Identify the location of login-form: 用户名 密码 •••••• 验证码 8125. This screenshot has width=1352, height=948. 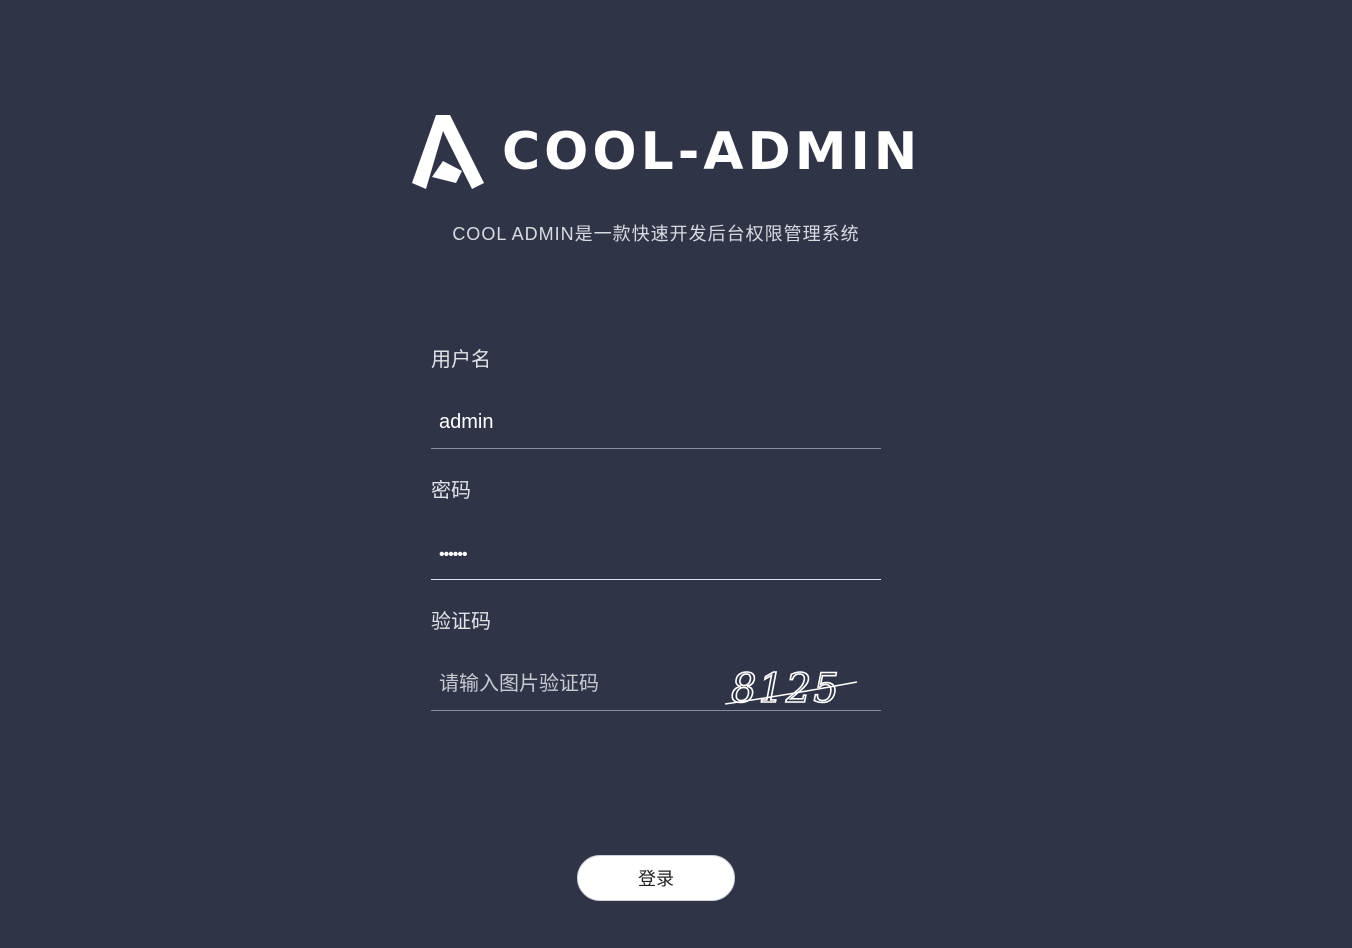
(656, 534).